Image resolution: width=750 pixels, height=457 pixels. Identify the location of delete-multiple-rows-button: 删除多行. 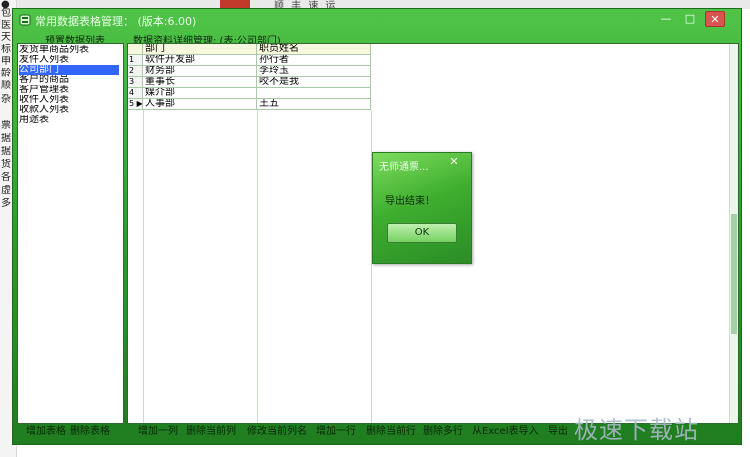
(443, 432).